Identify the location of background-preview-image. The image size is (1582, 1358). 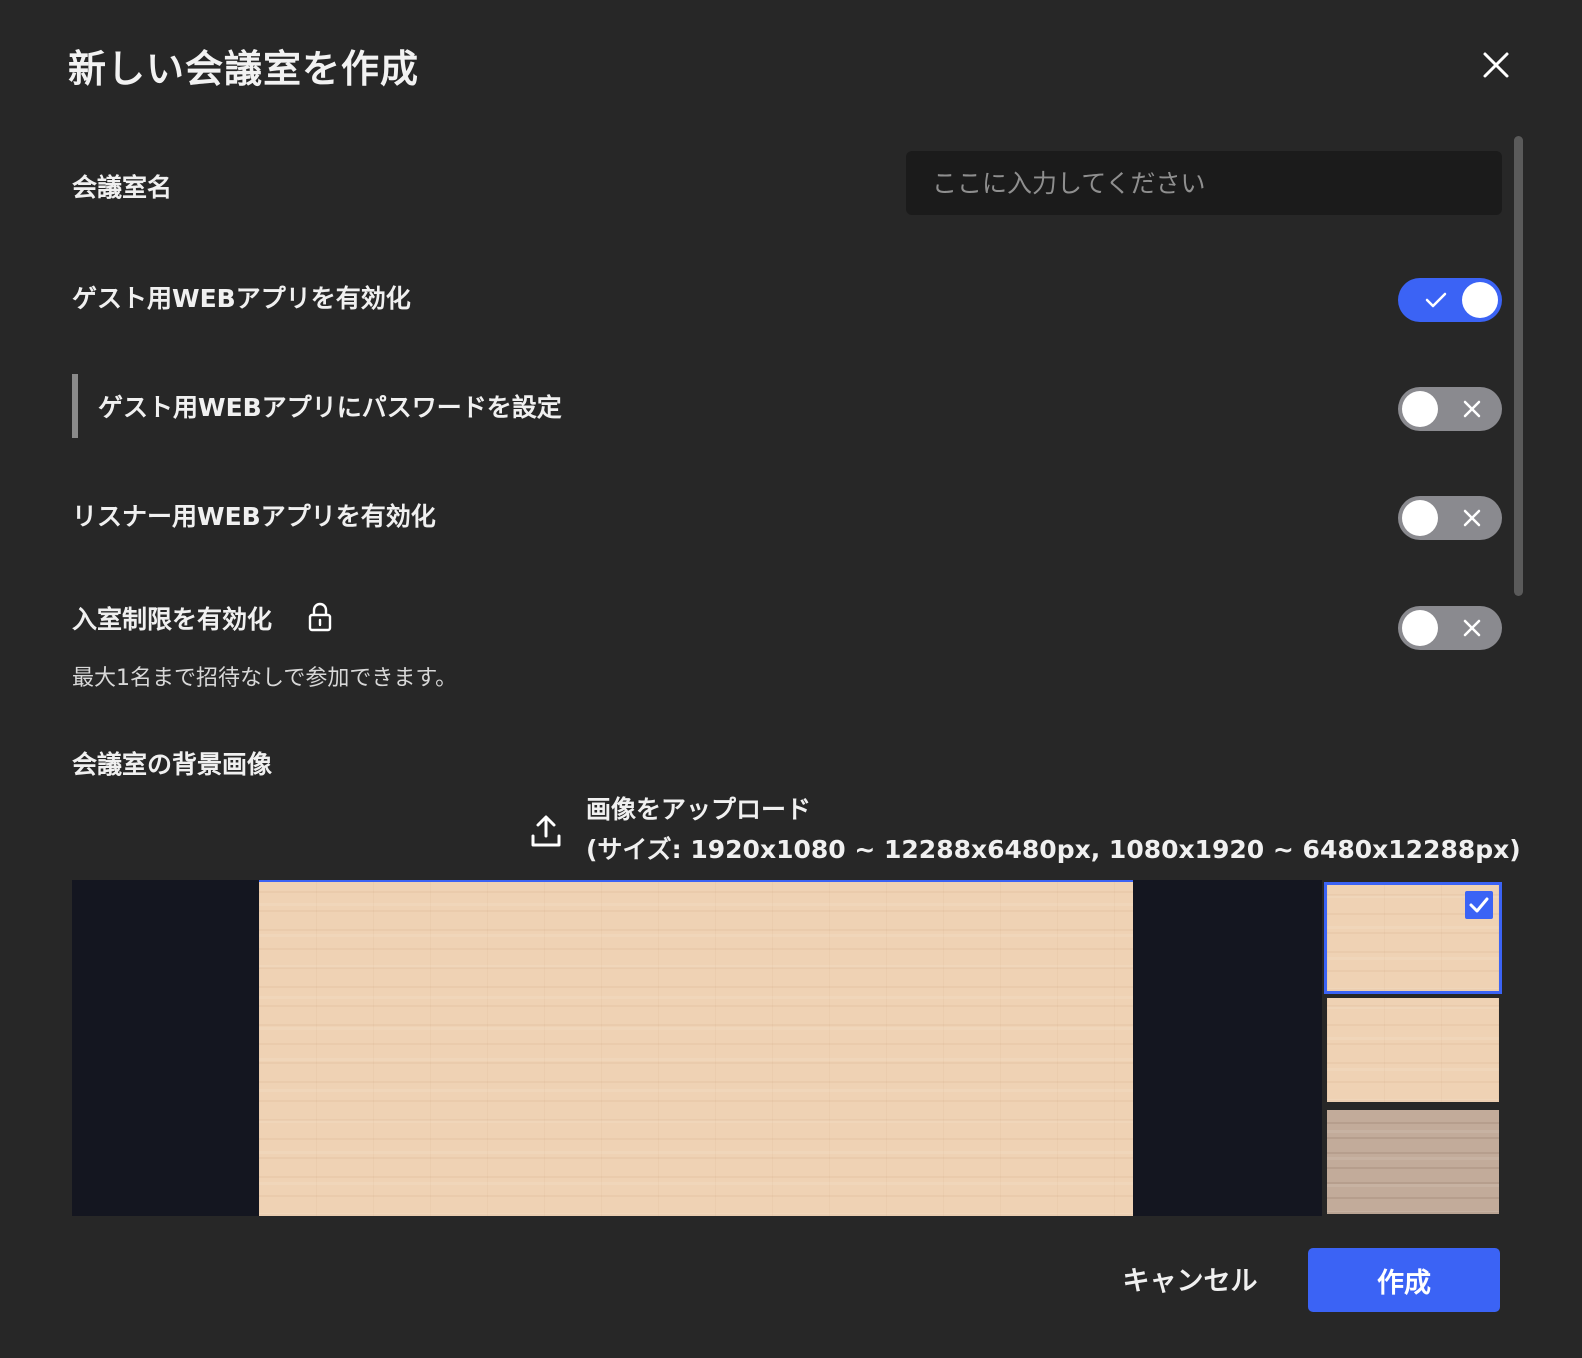
(696, 1048).